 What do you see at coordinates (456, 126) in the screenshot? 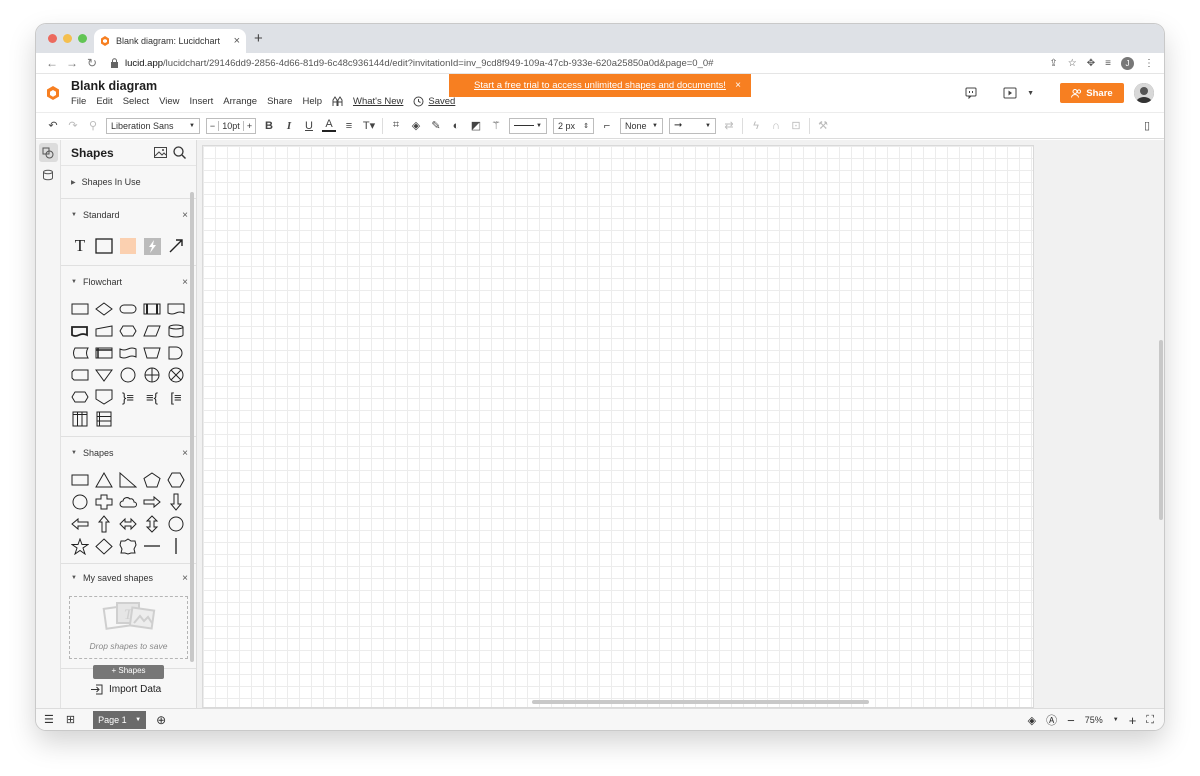
I see `opacity-icon: ◐` at bounding box center [456, 126].